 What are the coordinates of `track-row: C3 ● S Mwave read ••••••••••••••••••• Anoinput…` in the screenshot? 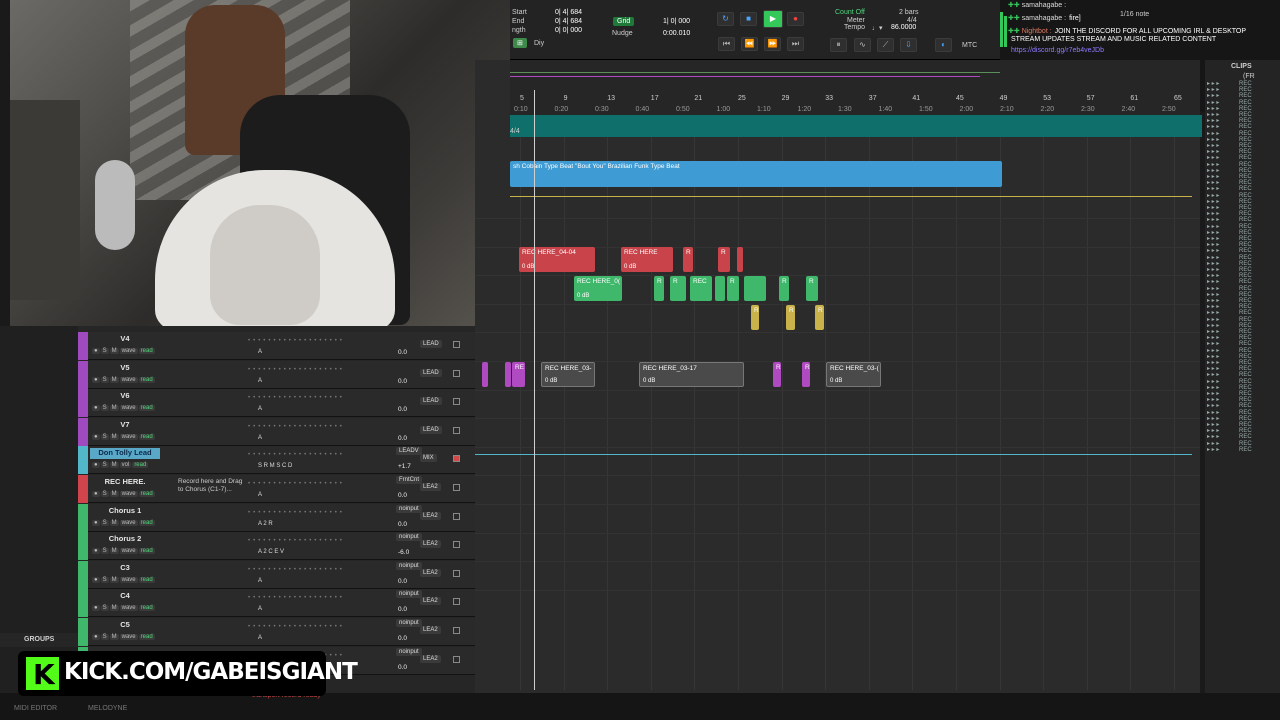 It's located at (276, 574).